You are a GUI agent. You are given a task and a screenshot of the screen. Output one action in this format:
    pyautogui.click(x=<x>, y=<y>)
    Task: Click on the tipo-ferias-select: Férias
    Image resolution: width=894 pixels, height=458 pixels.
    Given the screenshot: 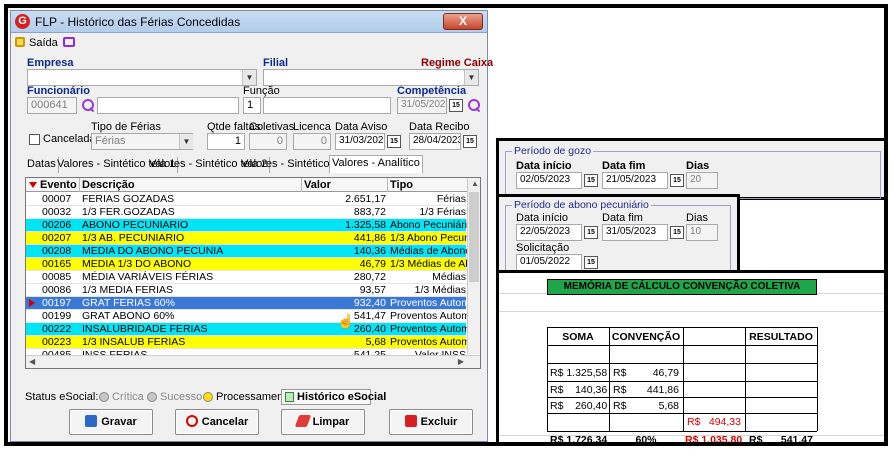 What is the action you would take?
    pyautogui.click(x=142, y=141)
    